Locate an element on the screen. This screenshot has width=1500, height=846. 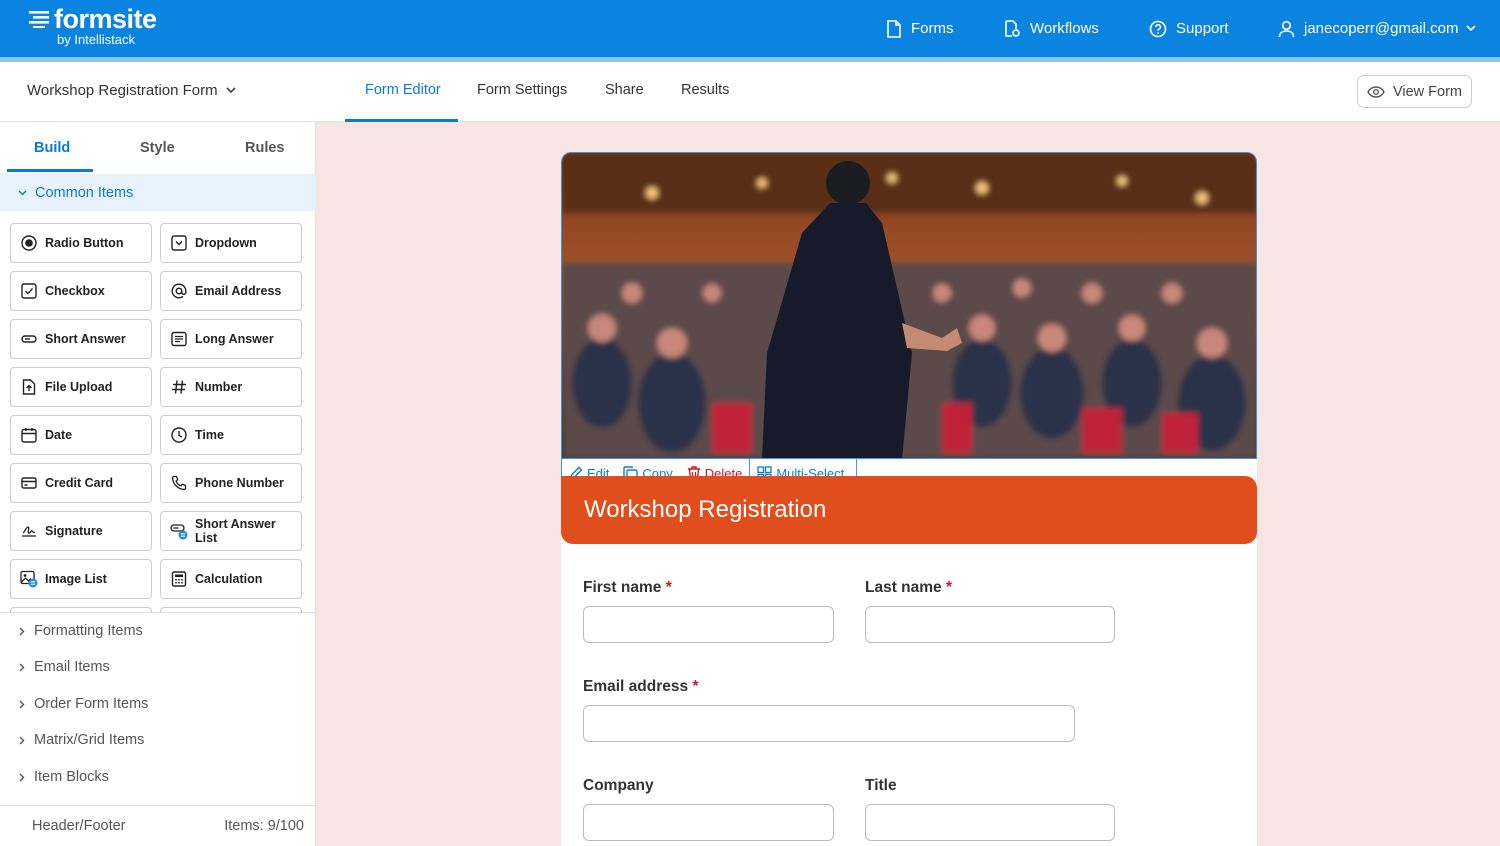
item-label: Credit Card is located at coordinates (79, 483).